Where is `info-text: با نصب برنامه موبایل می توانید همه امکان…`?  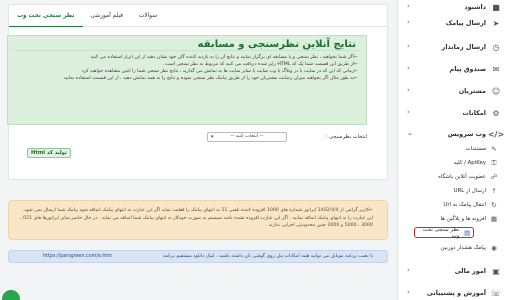 info-text: با نصب برنامه موبایل می توانید همه امکان… is located at coordinates (267, 256).